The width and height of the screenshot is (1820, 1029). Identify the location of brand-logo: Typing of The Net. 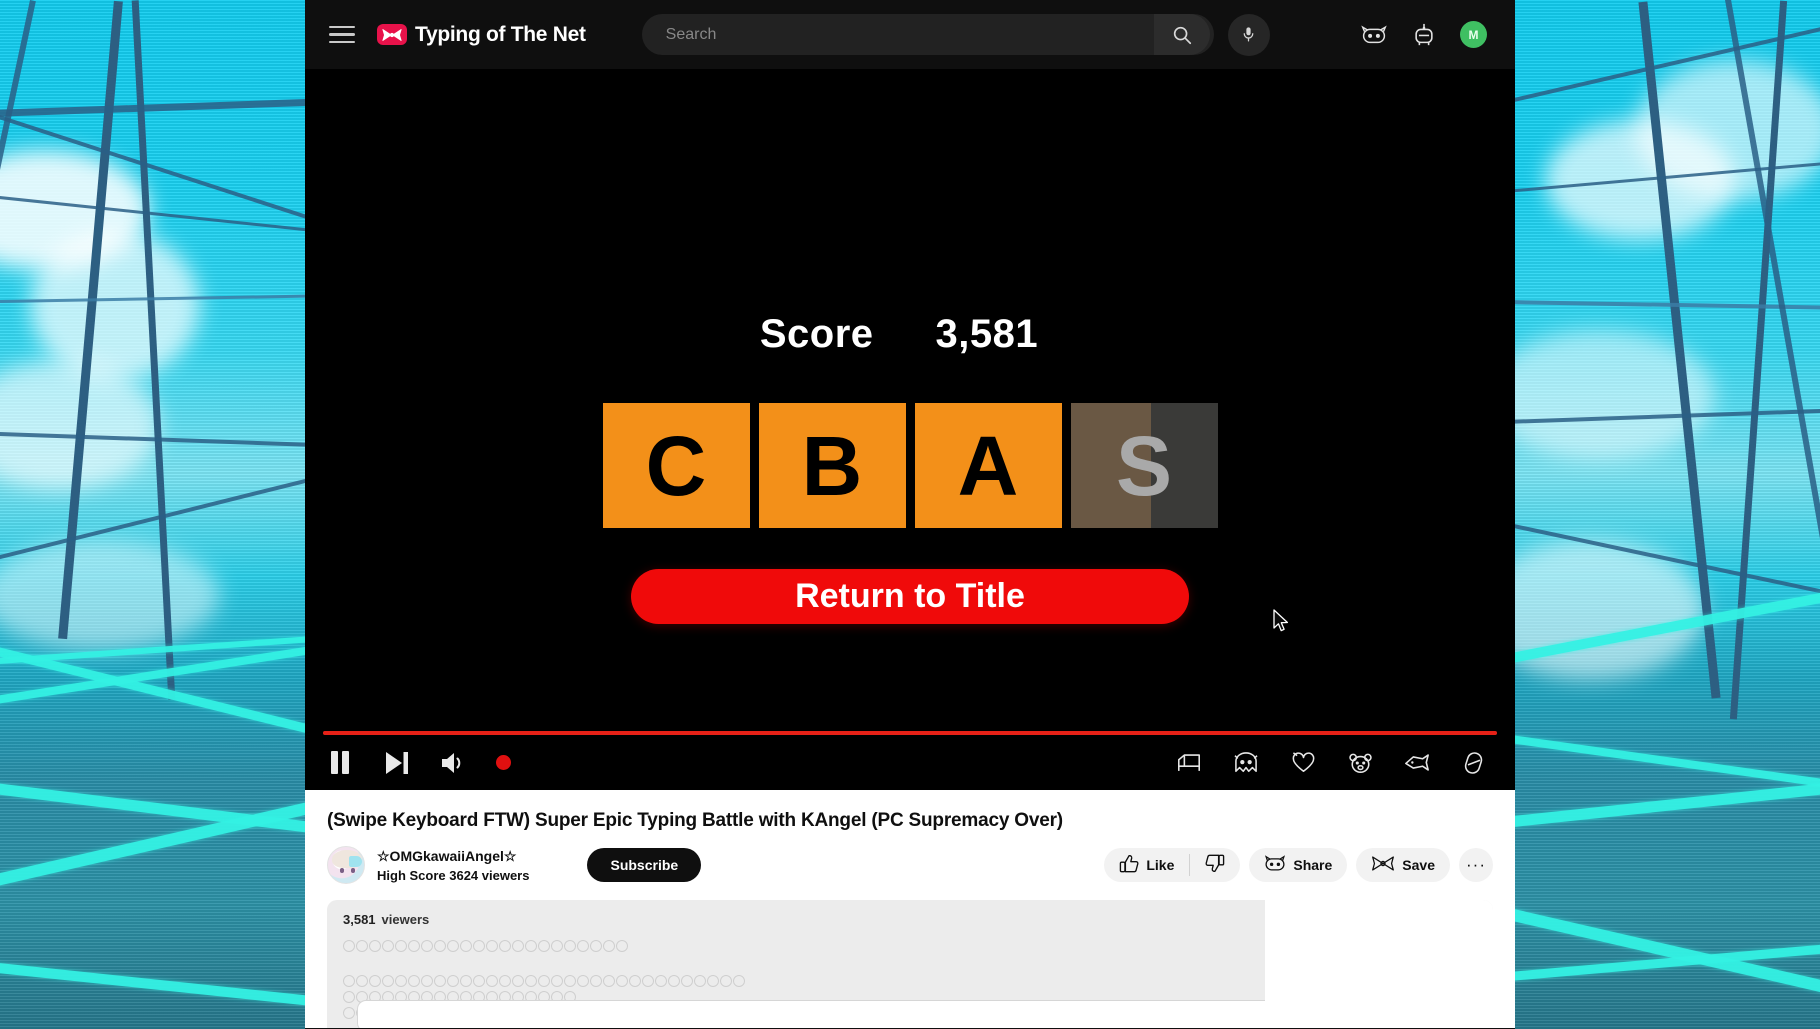
(481, 35).